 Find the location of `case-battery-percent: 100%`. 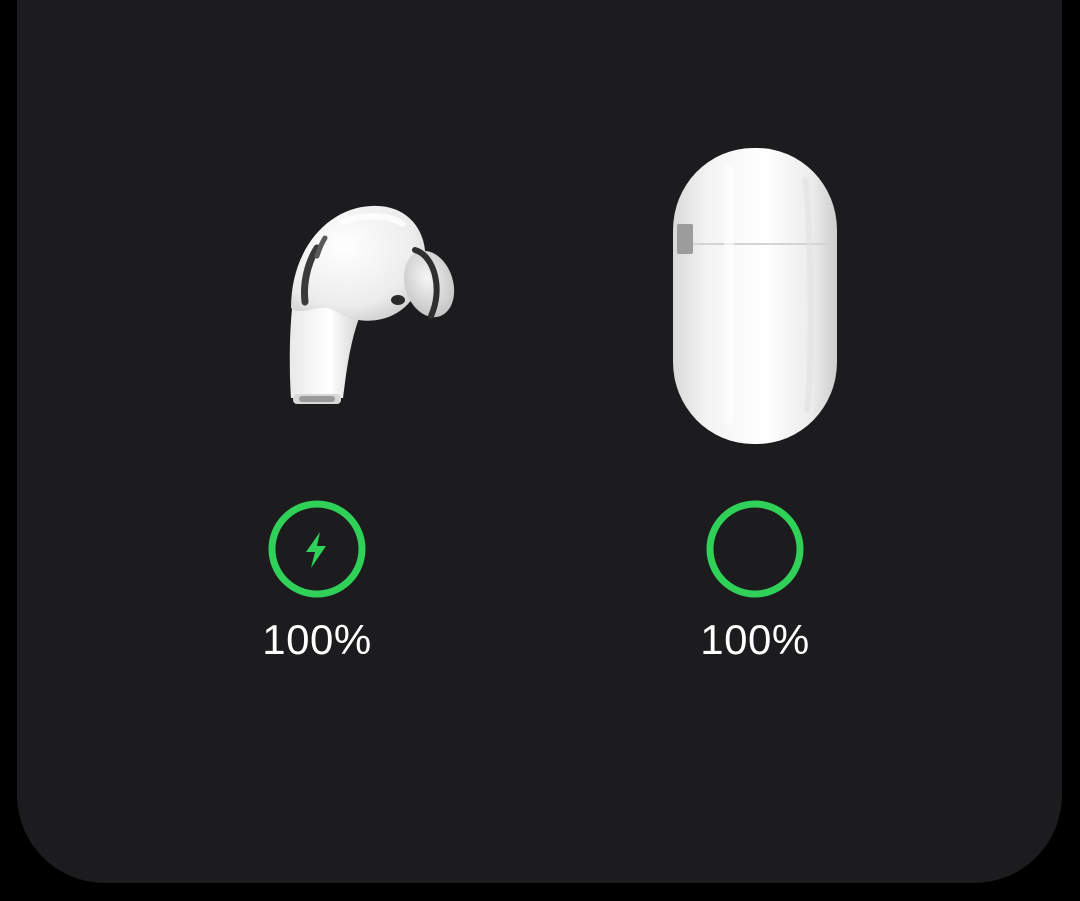

case-battery-percent: 100% is located at coordinates (755, 639).